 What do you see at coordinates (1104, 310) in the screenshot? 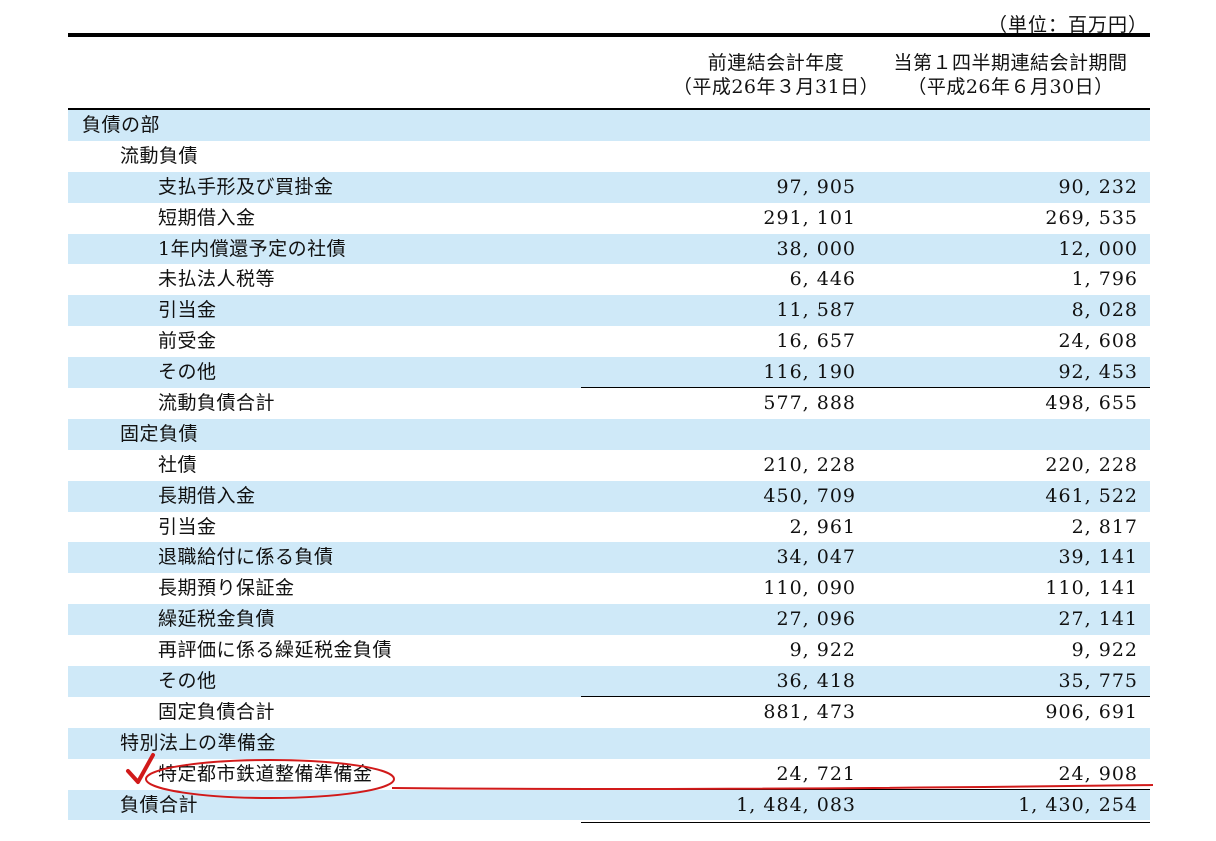
I see `value-curr: 8, 028` at bounding box center [1104, 310].